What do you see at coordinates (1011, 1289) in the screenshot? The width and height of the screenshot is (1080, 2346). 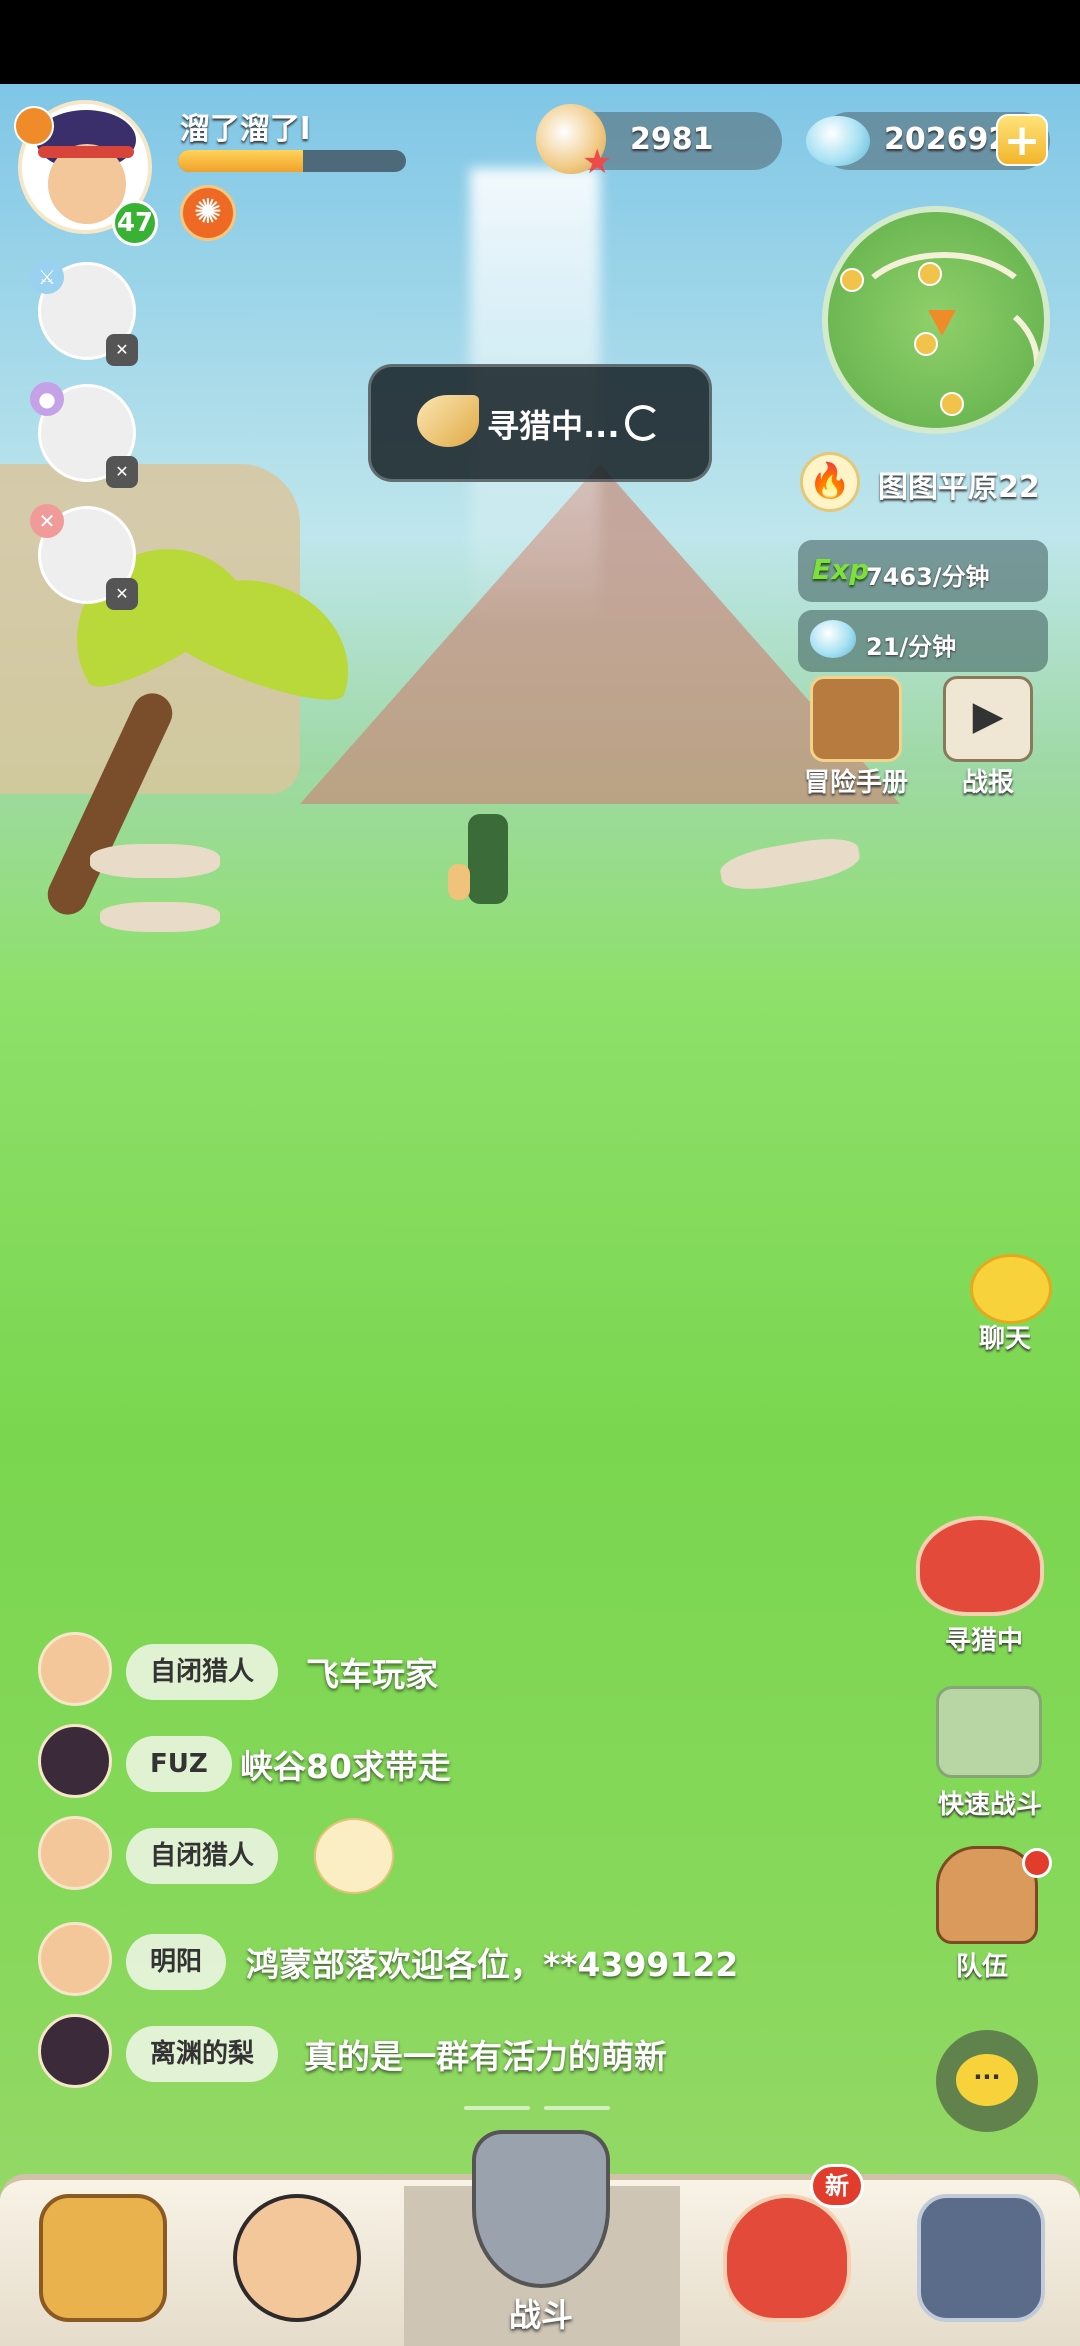 I see `chat-bubble-icon` at bounding box center [1011, 1289].